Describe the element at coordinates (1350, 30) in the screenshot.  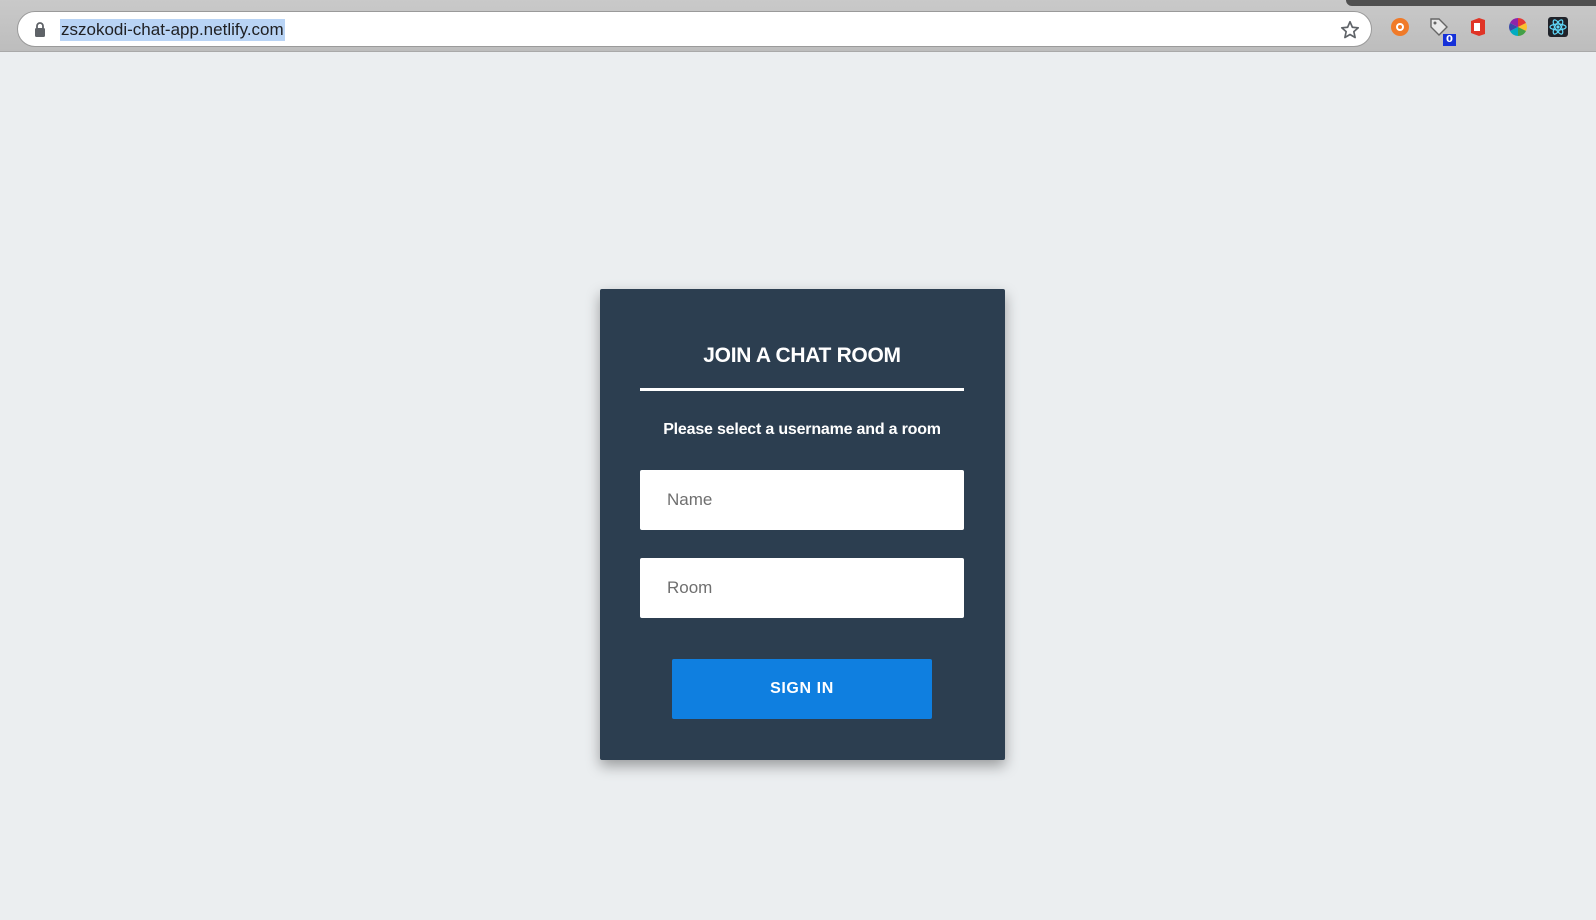
I see `bookmark-star-icon` at that location.